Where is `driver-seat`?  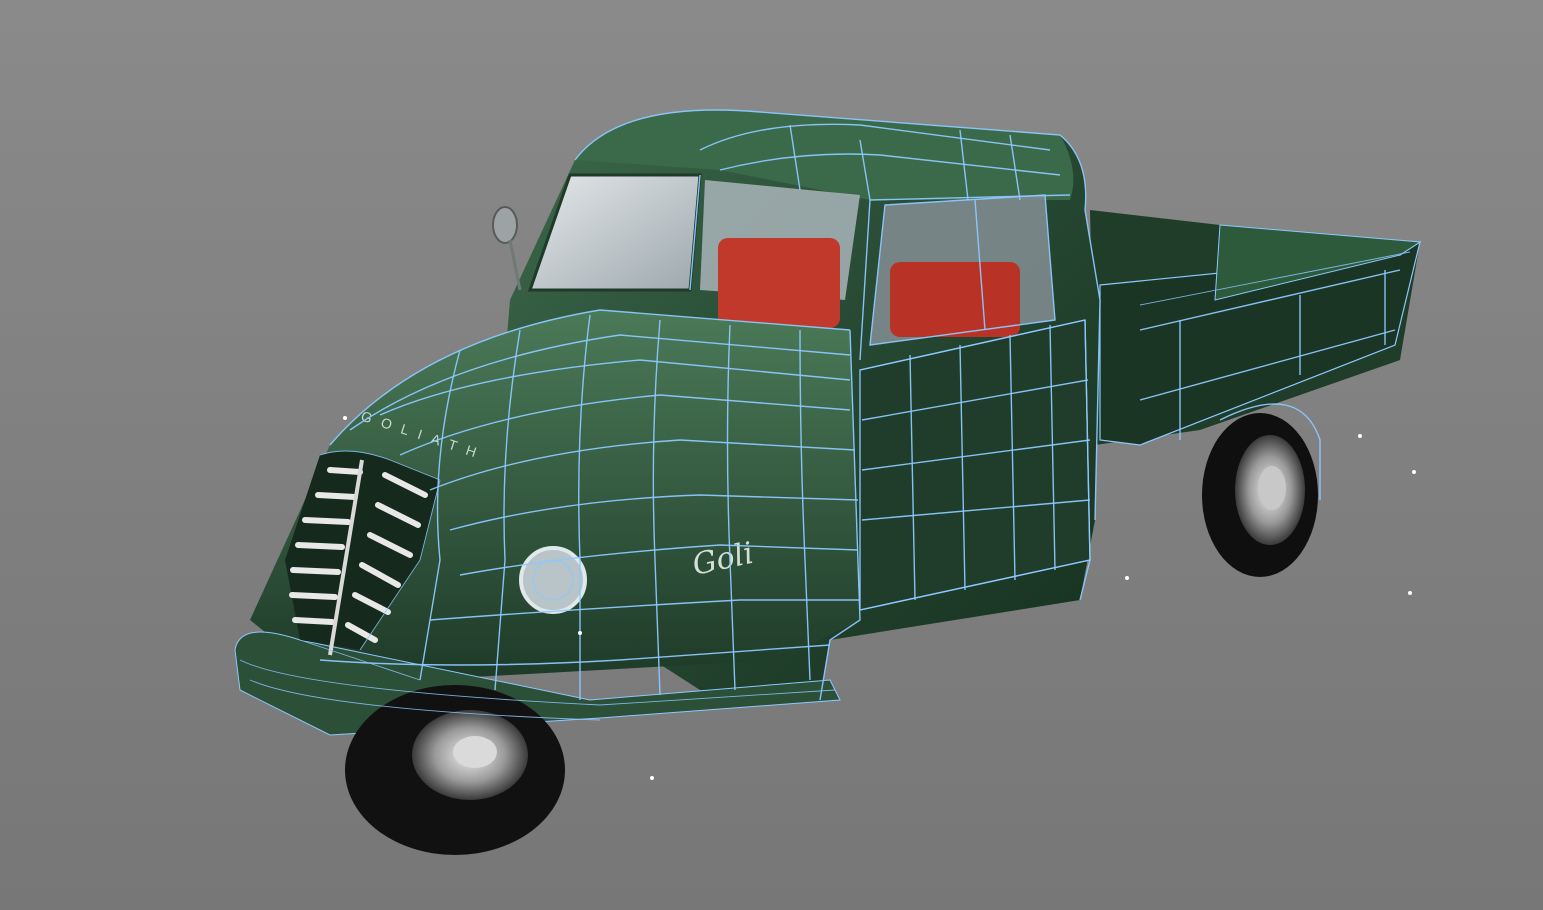
driver-seat is located at coordinates (779, 283).